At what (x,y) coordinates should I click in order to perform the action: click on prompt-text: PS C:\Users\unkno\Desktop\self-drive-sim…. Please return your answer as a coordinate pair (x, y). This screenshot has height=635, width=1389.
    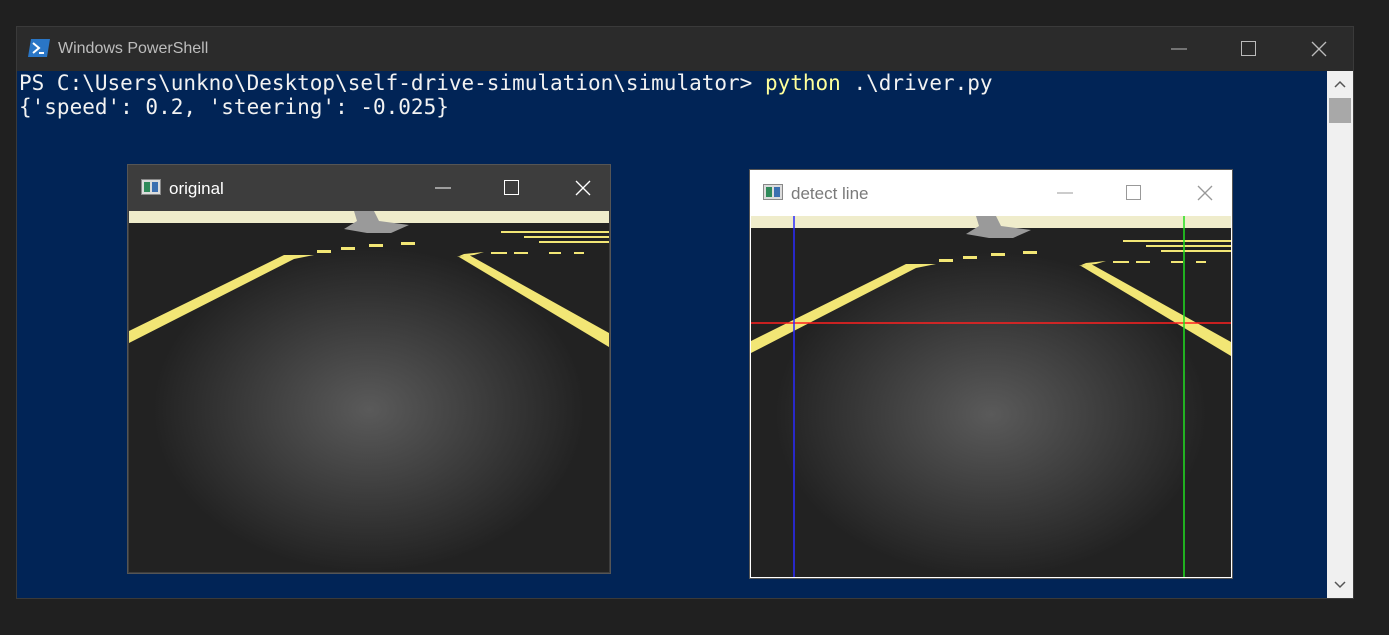
    Looking at the image, I should click on (392, 83).